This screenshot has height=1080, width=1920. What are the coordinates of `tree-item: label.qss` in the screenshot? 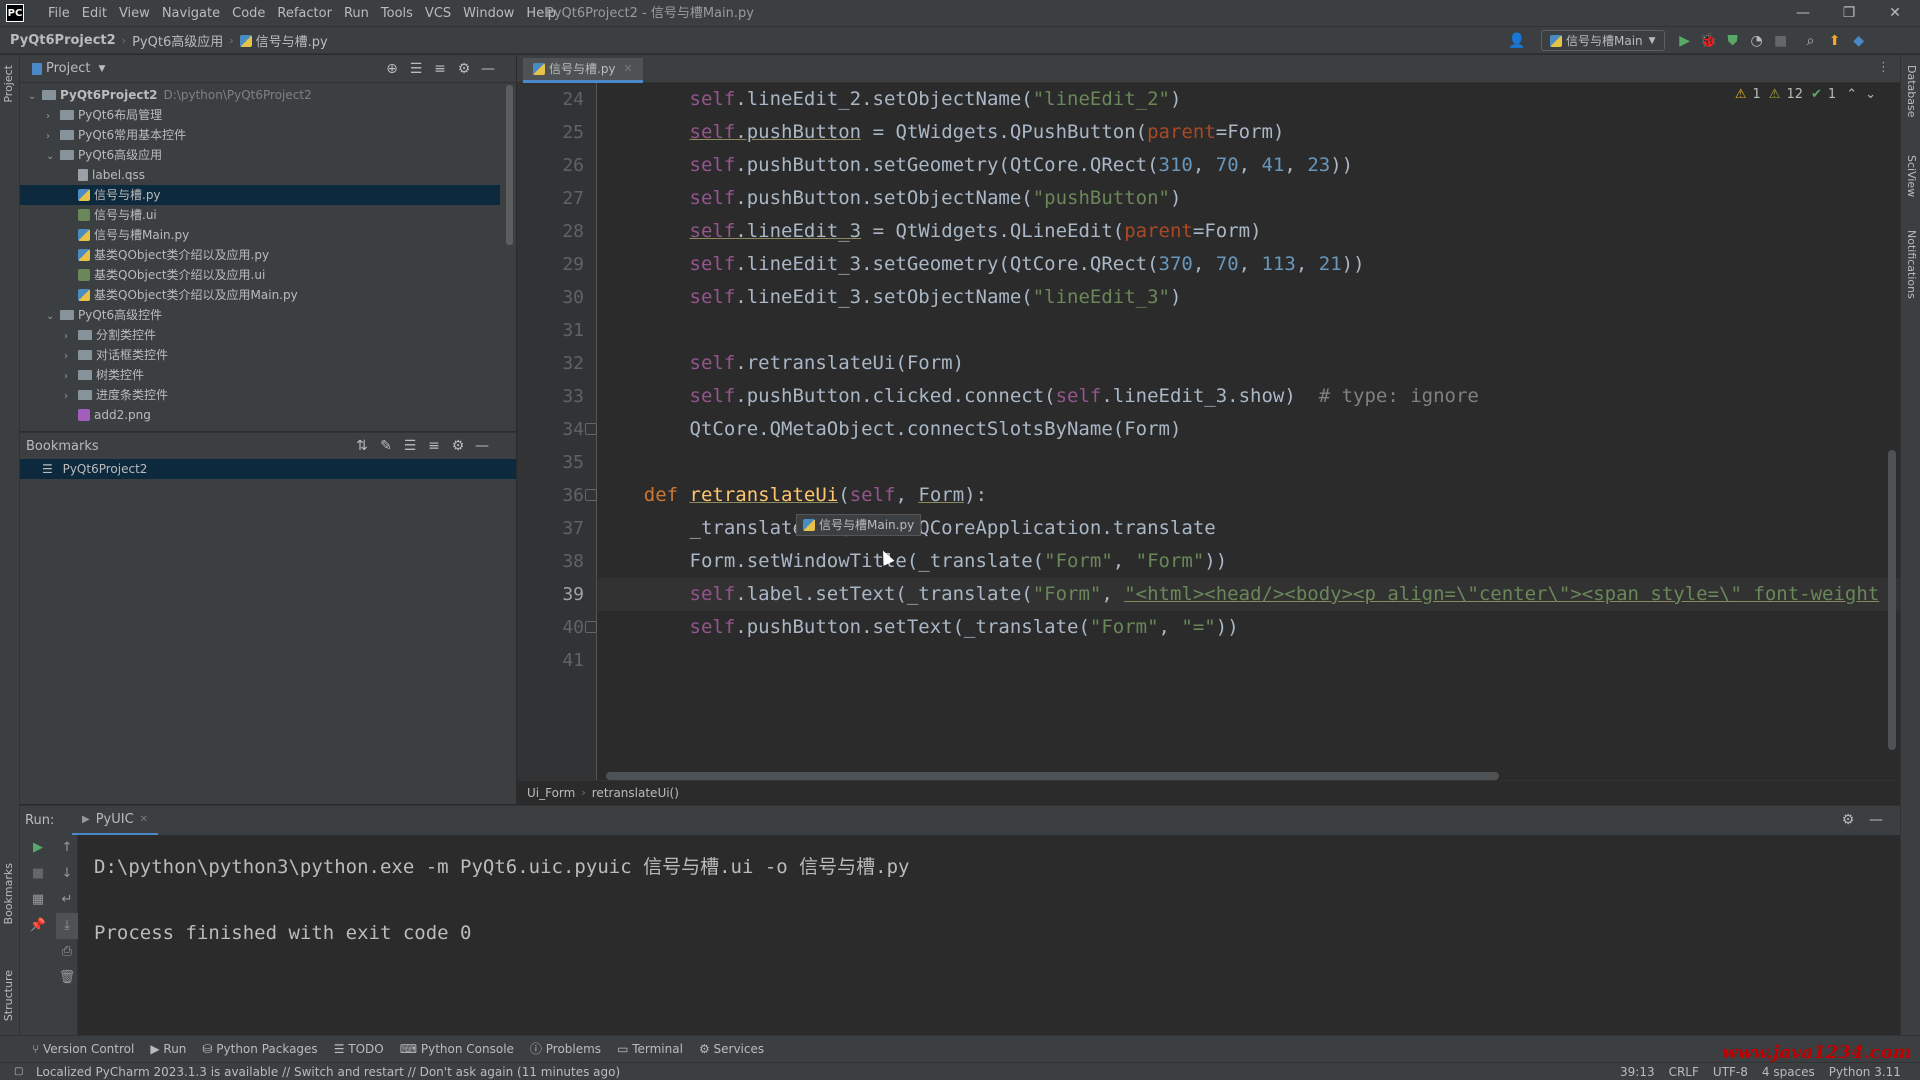 It's located at (260, 175).